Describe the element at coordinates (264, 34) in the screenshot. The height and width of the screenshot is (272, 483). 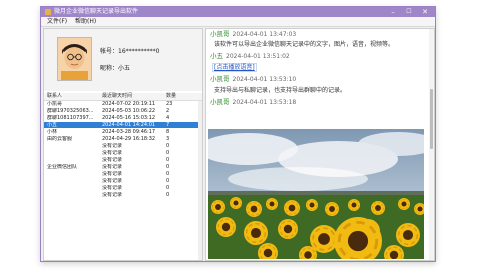
I see `message-time: 2024-04-01 13:47:03` at that location.